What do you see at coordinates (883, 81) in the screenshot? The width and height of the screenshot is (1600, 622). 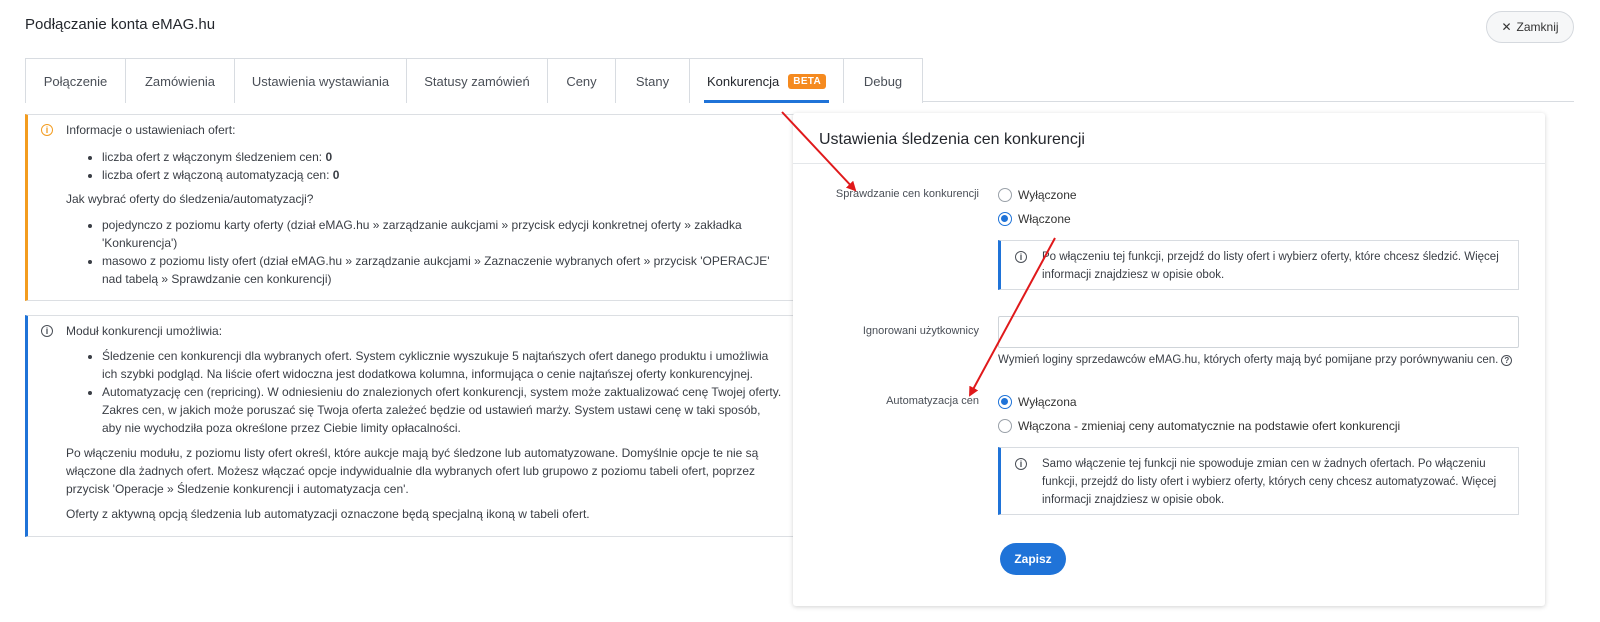 I see `tab-debug: Debug` at bounding box center [883, 81].